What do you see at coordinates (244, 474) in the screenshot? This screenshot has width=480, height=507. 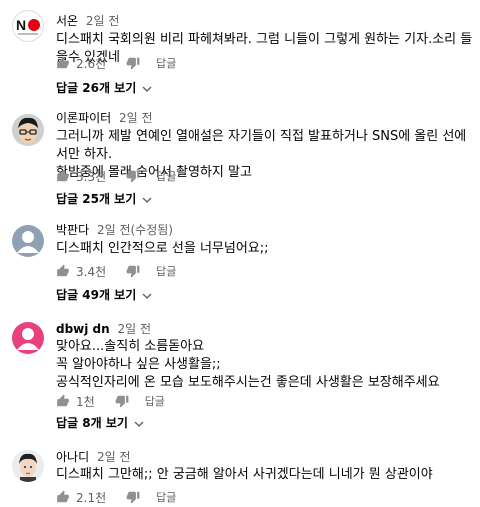 I see `comment-text: 디스패치 그만해;; 안 궁금해 알아서 사귀겠다는데 니네가 뭔 상관이야` at bounding box center [244, 474].